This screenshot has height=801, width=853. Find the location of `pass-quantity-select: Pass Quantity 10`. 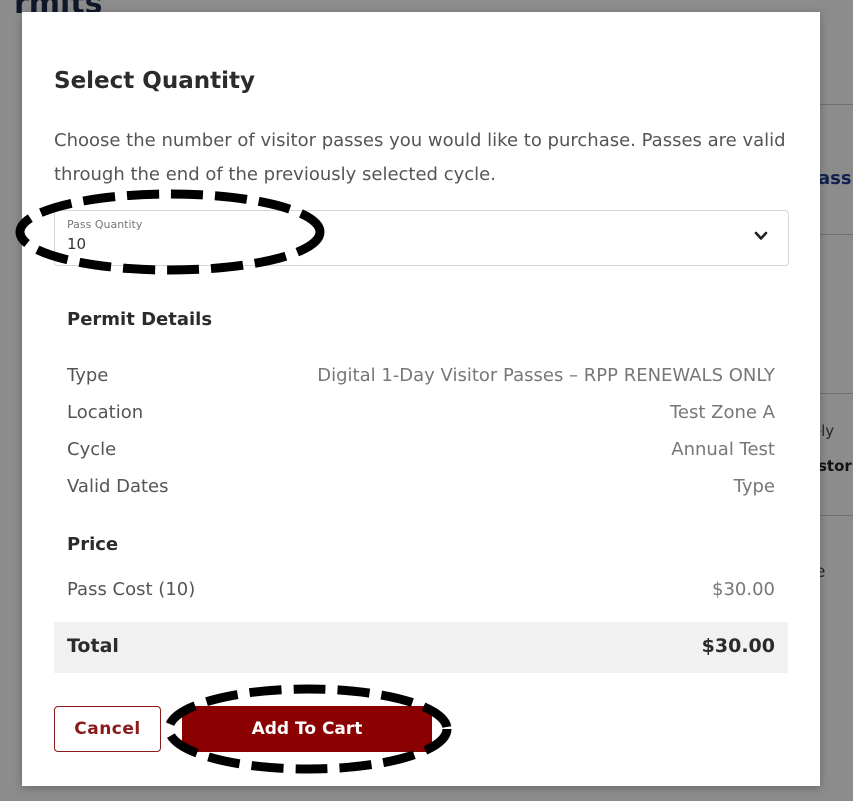

pass-quantity-select: Pass Quantity 10 is located at coordinates (421, 238).